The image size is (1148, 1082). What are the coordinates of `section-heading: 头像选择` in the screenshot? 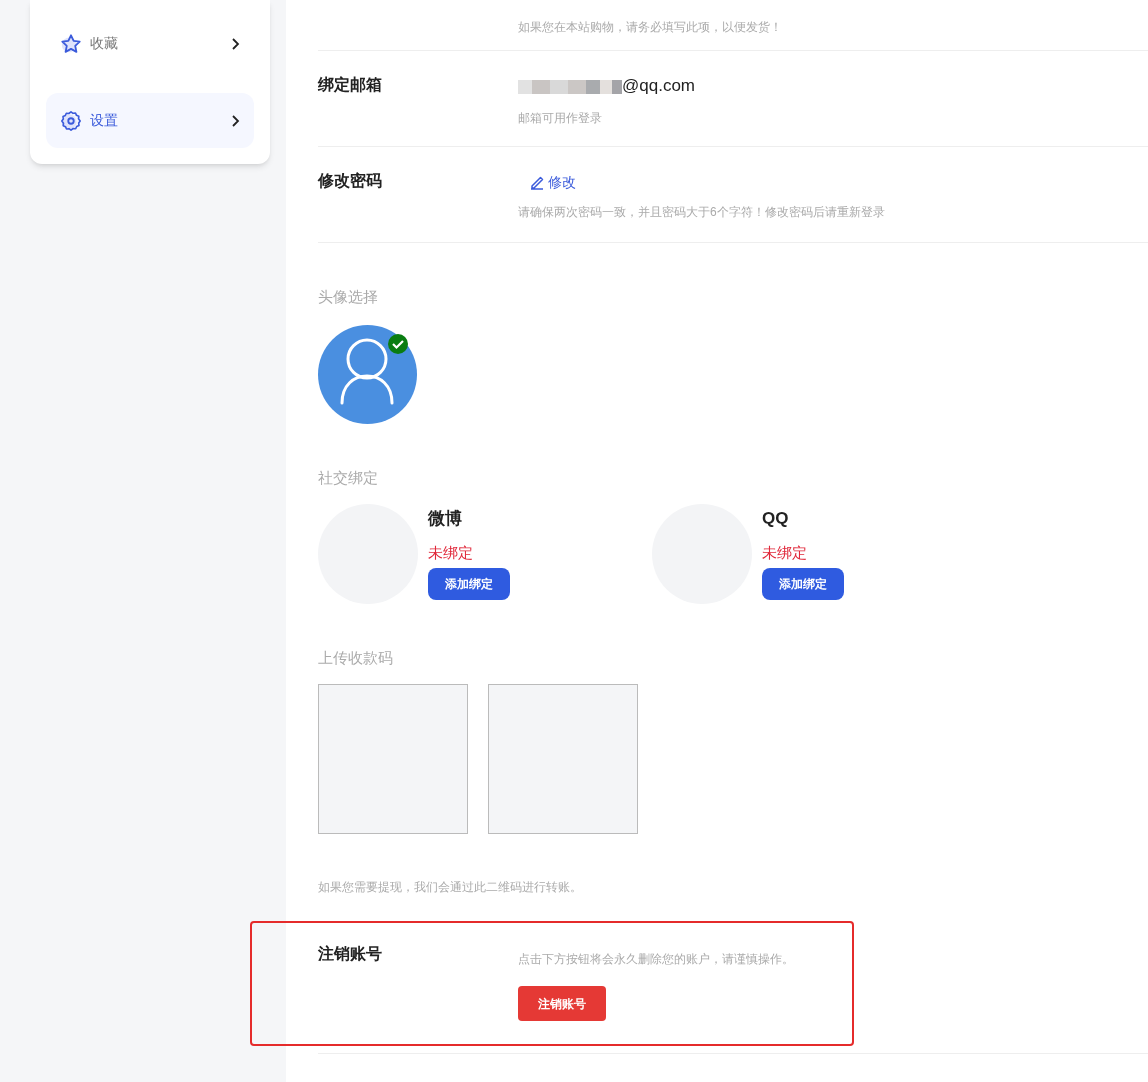 It's located at (348, 296).